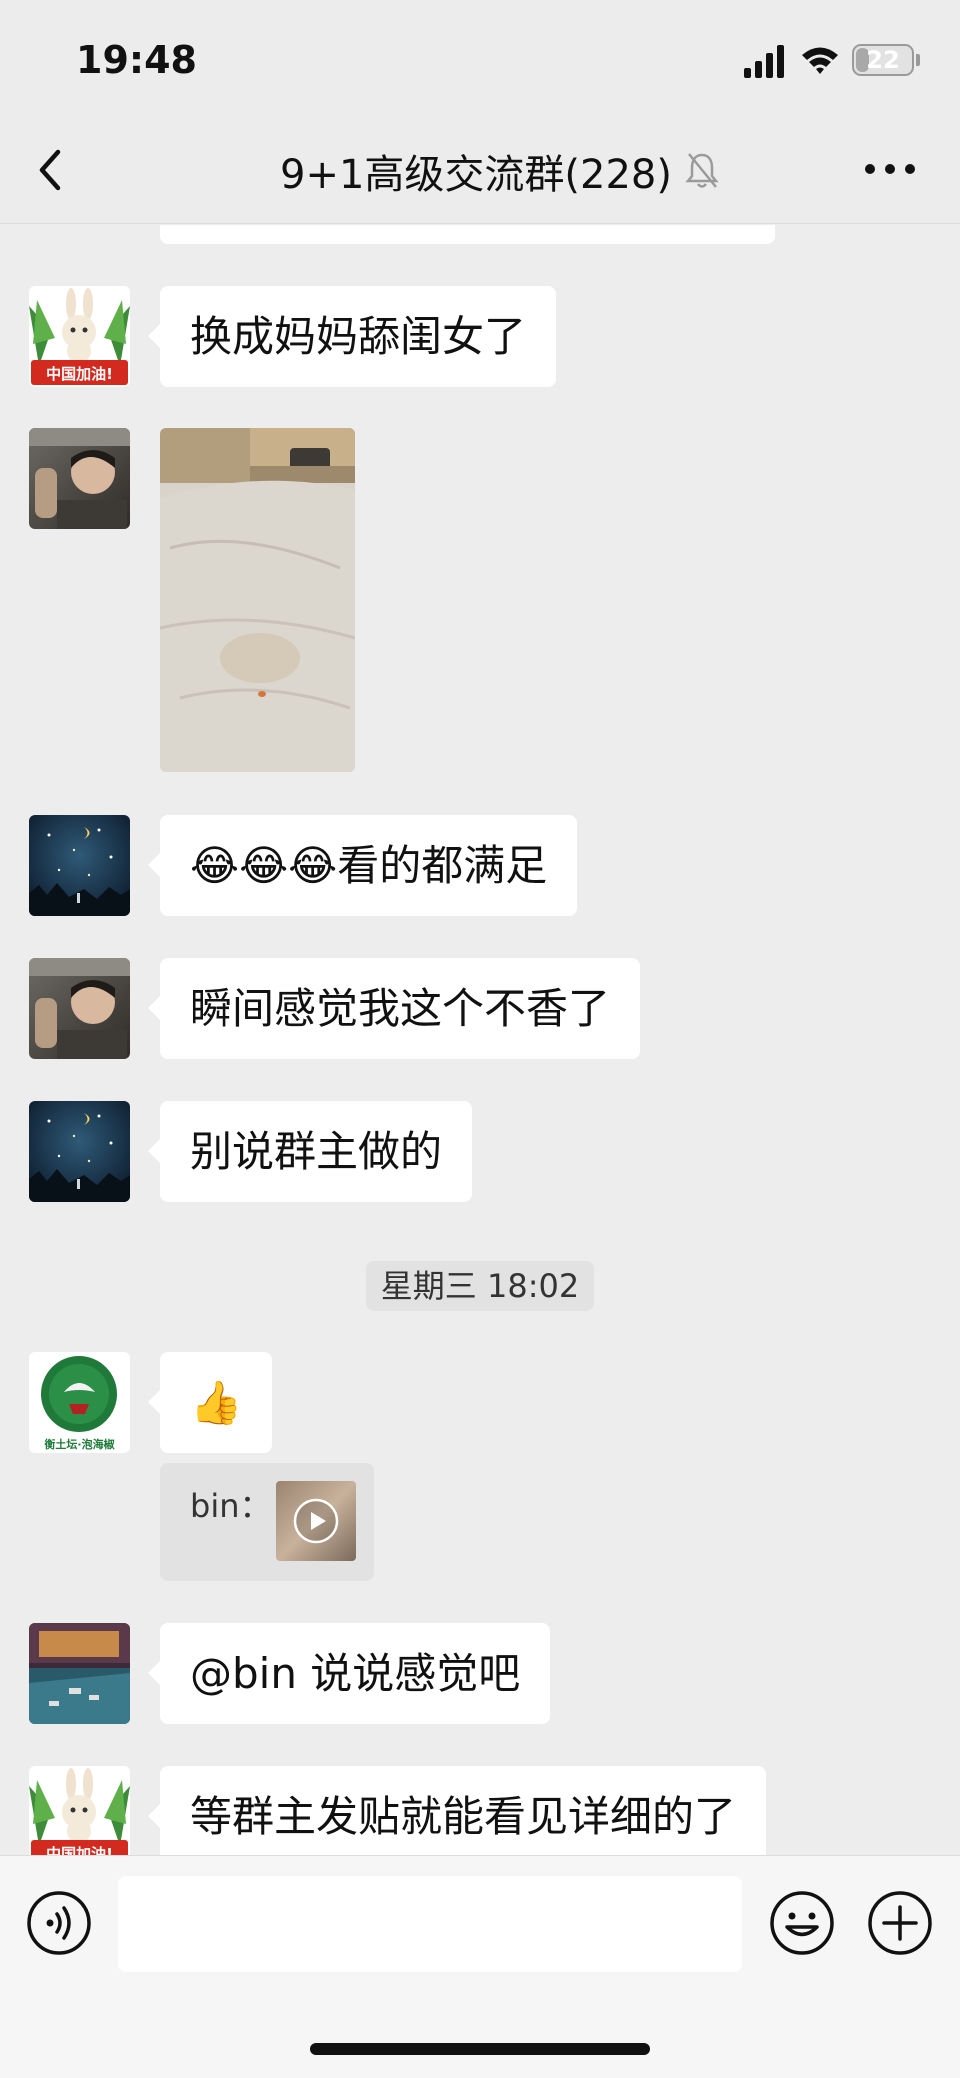 The height and width of the screenshot is (2078, 960). I want to click on battery-icon: 22, so click(883, 60).